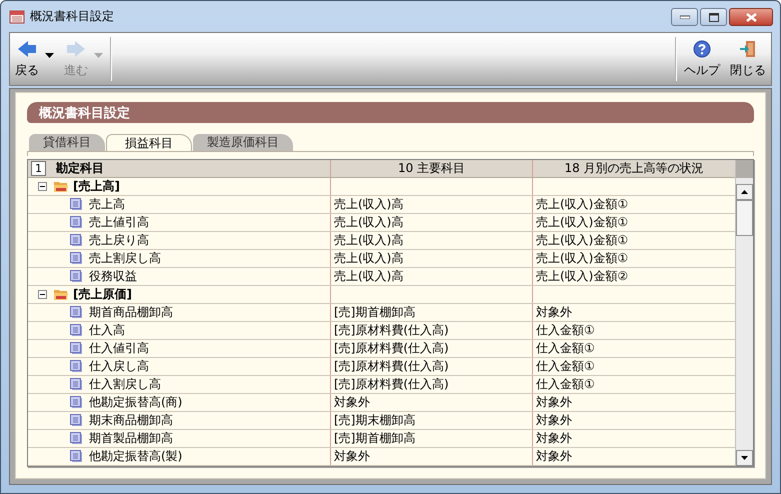  Describe the element at coordinates (131, 420) in the screenshot. I see `account-name: 期末商品棚卸高` at that location.